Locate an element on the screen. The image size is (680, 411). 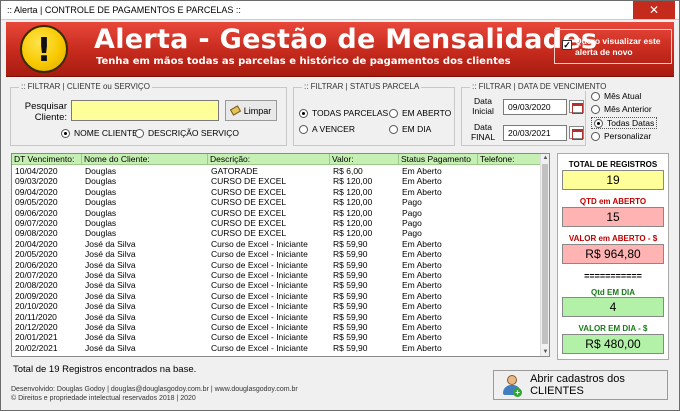
user-add-icon: + is located at coordinates (512, 386).